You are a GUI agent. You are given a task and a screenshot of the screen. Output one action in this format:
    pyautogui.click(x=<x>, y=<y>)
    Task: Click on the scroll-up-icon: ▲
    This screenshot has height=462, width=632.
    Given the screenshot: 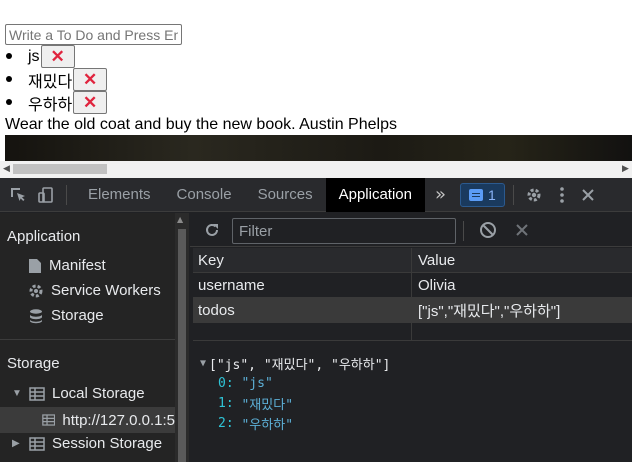 What is the action you would take?
    pyautogui.click(x=180, y=219)
    